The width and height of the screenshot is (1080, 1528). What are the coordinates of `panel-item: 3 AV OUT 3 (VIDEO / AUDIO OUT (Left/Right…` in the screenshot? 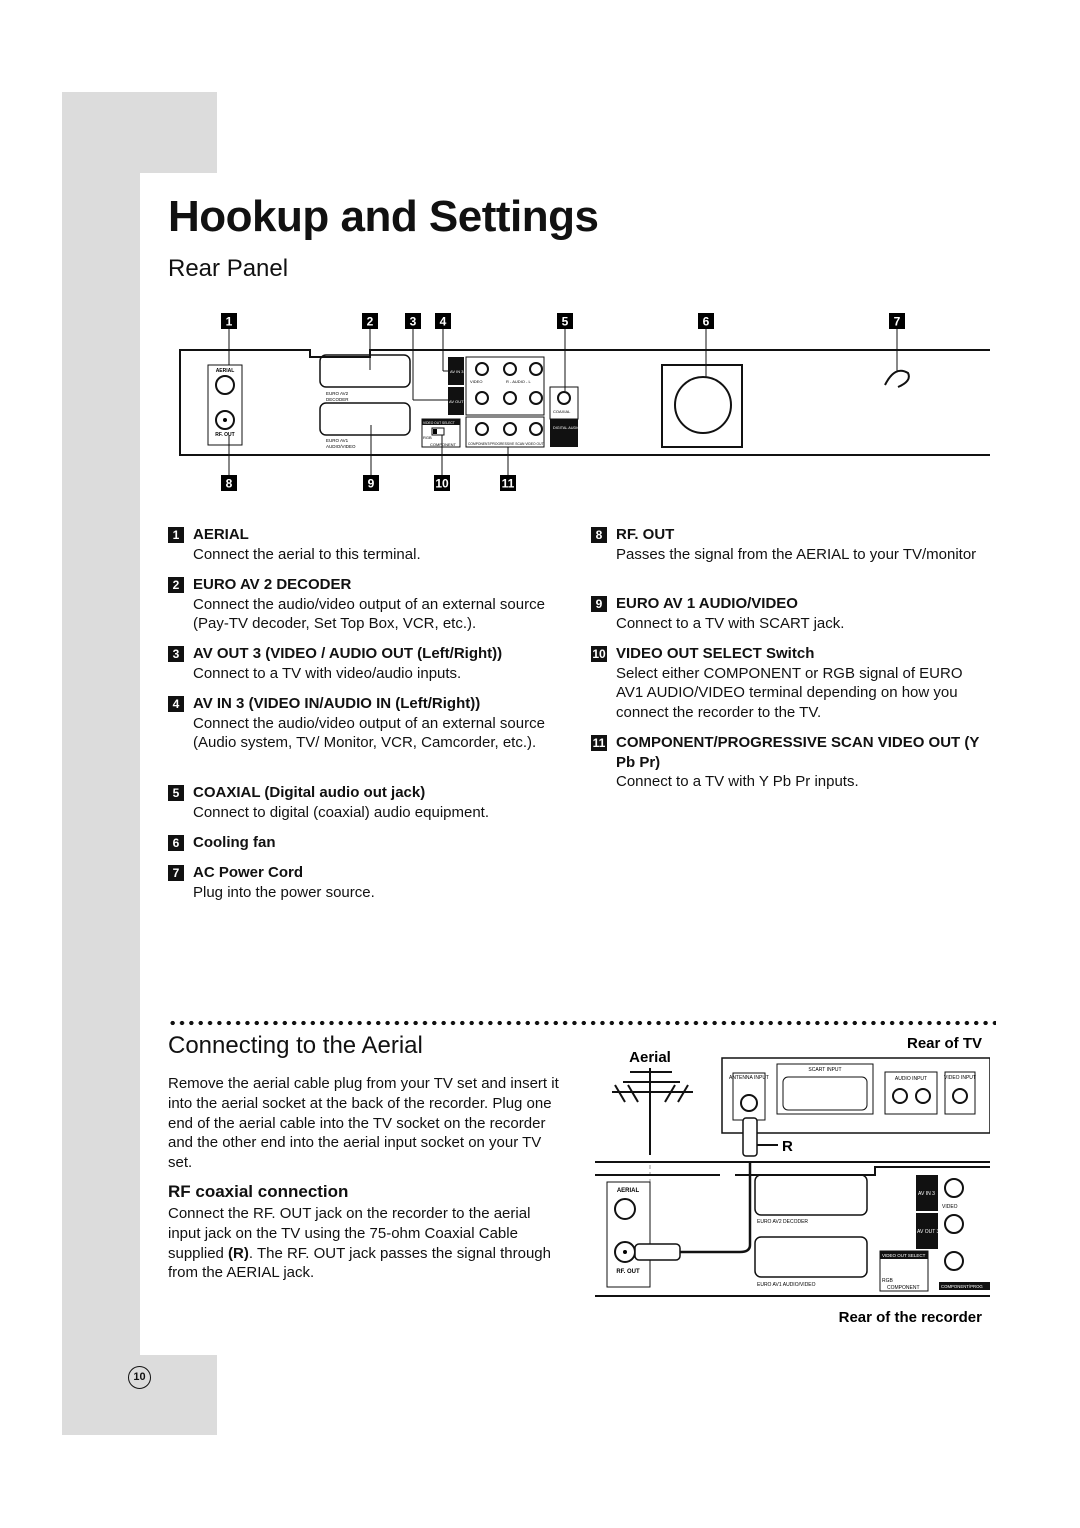 It's located at (368, 663).